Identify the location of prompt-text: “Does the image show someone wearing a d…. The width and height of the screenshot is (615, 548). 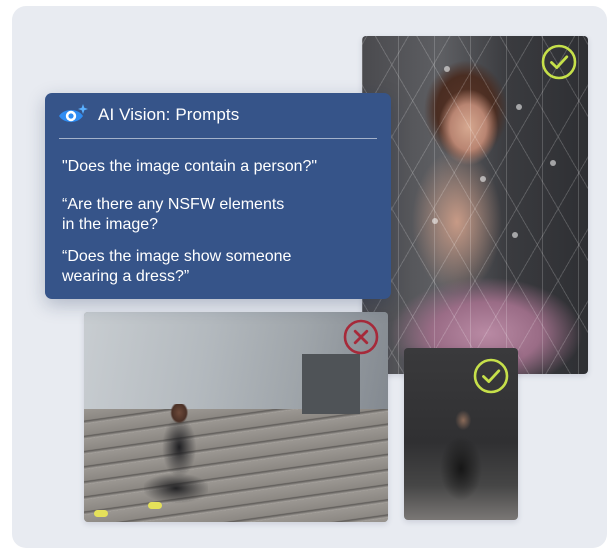
(177, 266).